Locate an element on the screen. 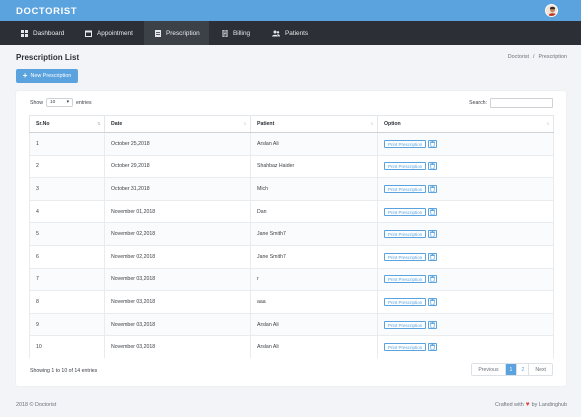 The width and height of the screenshot is (581, 417). nav-patients-label: Patients is located at coordinates (297, 33).